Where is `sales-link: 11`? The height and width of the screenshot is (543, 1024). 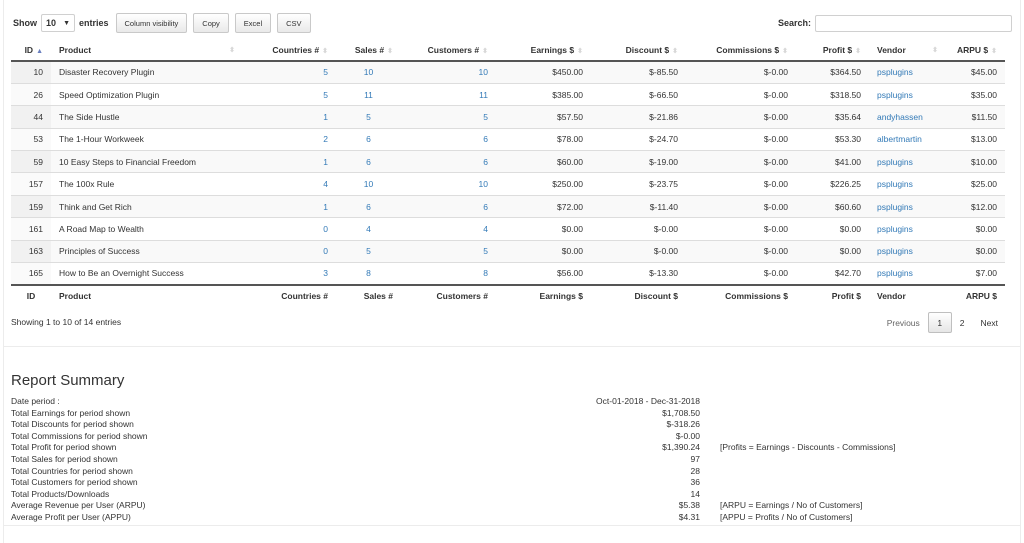 sales-link: 11 is located at coordinates (368, 95).